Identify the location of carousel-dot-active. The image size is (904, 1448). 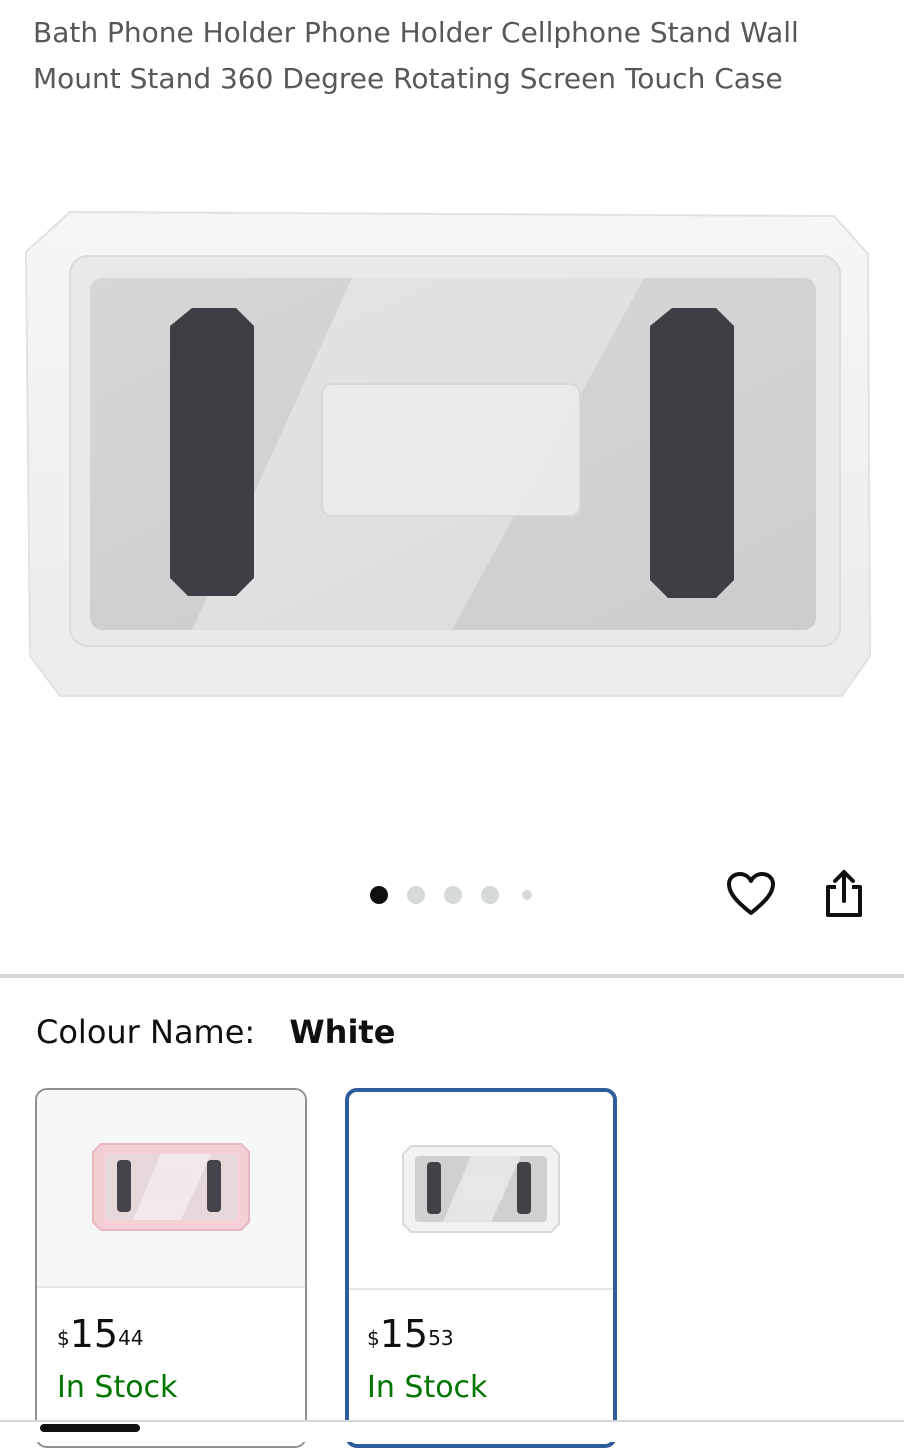
(379, 895).